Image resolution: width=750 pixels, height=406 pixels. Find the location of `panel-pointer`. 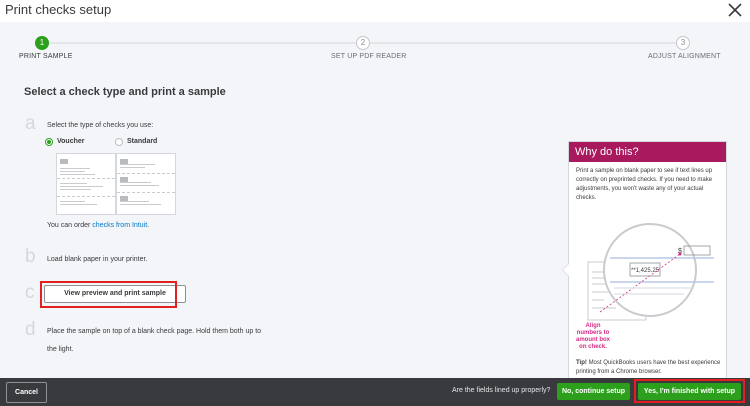

panel-pointer is located at coordinates (565, 270).